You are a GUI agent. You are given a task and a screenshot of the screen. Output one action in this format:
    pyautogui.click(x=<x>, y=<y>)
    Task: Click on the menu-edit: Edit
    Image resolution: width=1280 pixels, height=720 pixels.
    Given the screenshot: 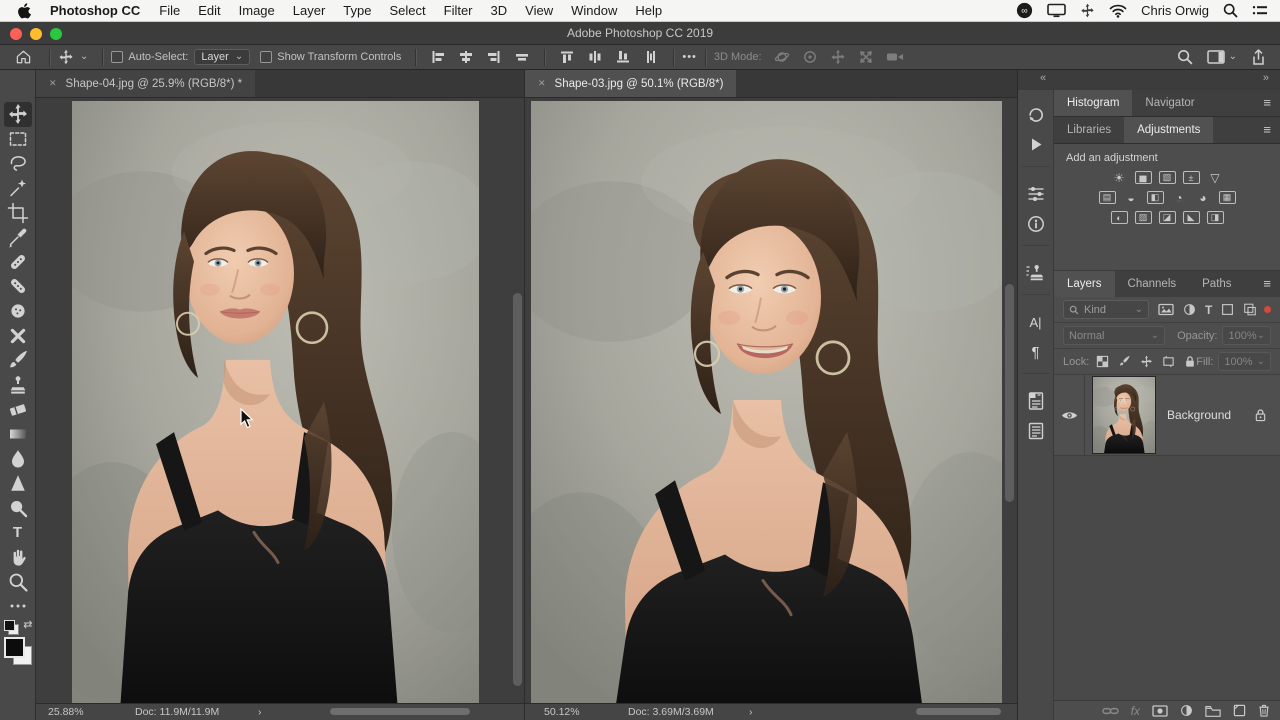 What is the action you would take?
    pyautogui.click(x=209, y=10)
    